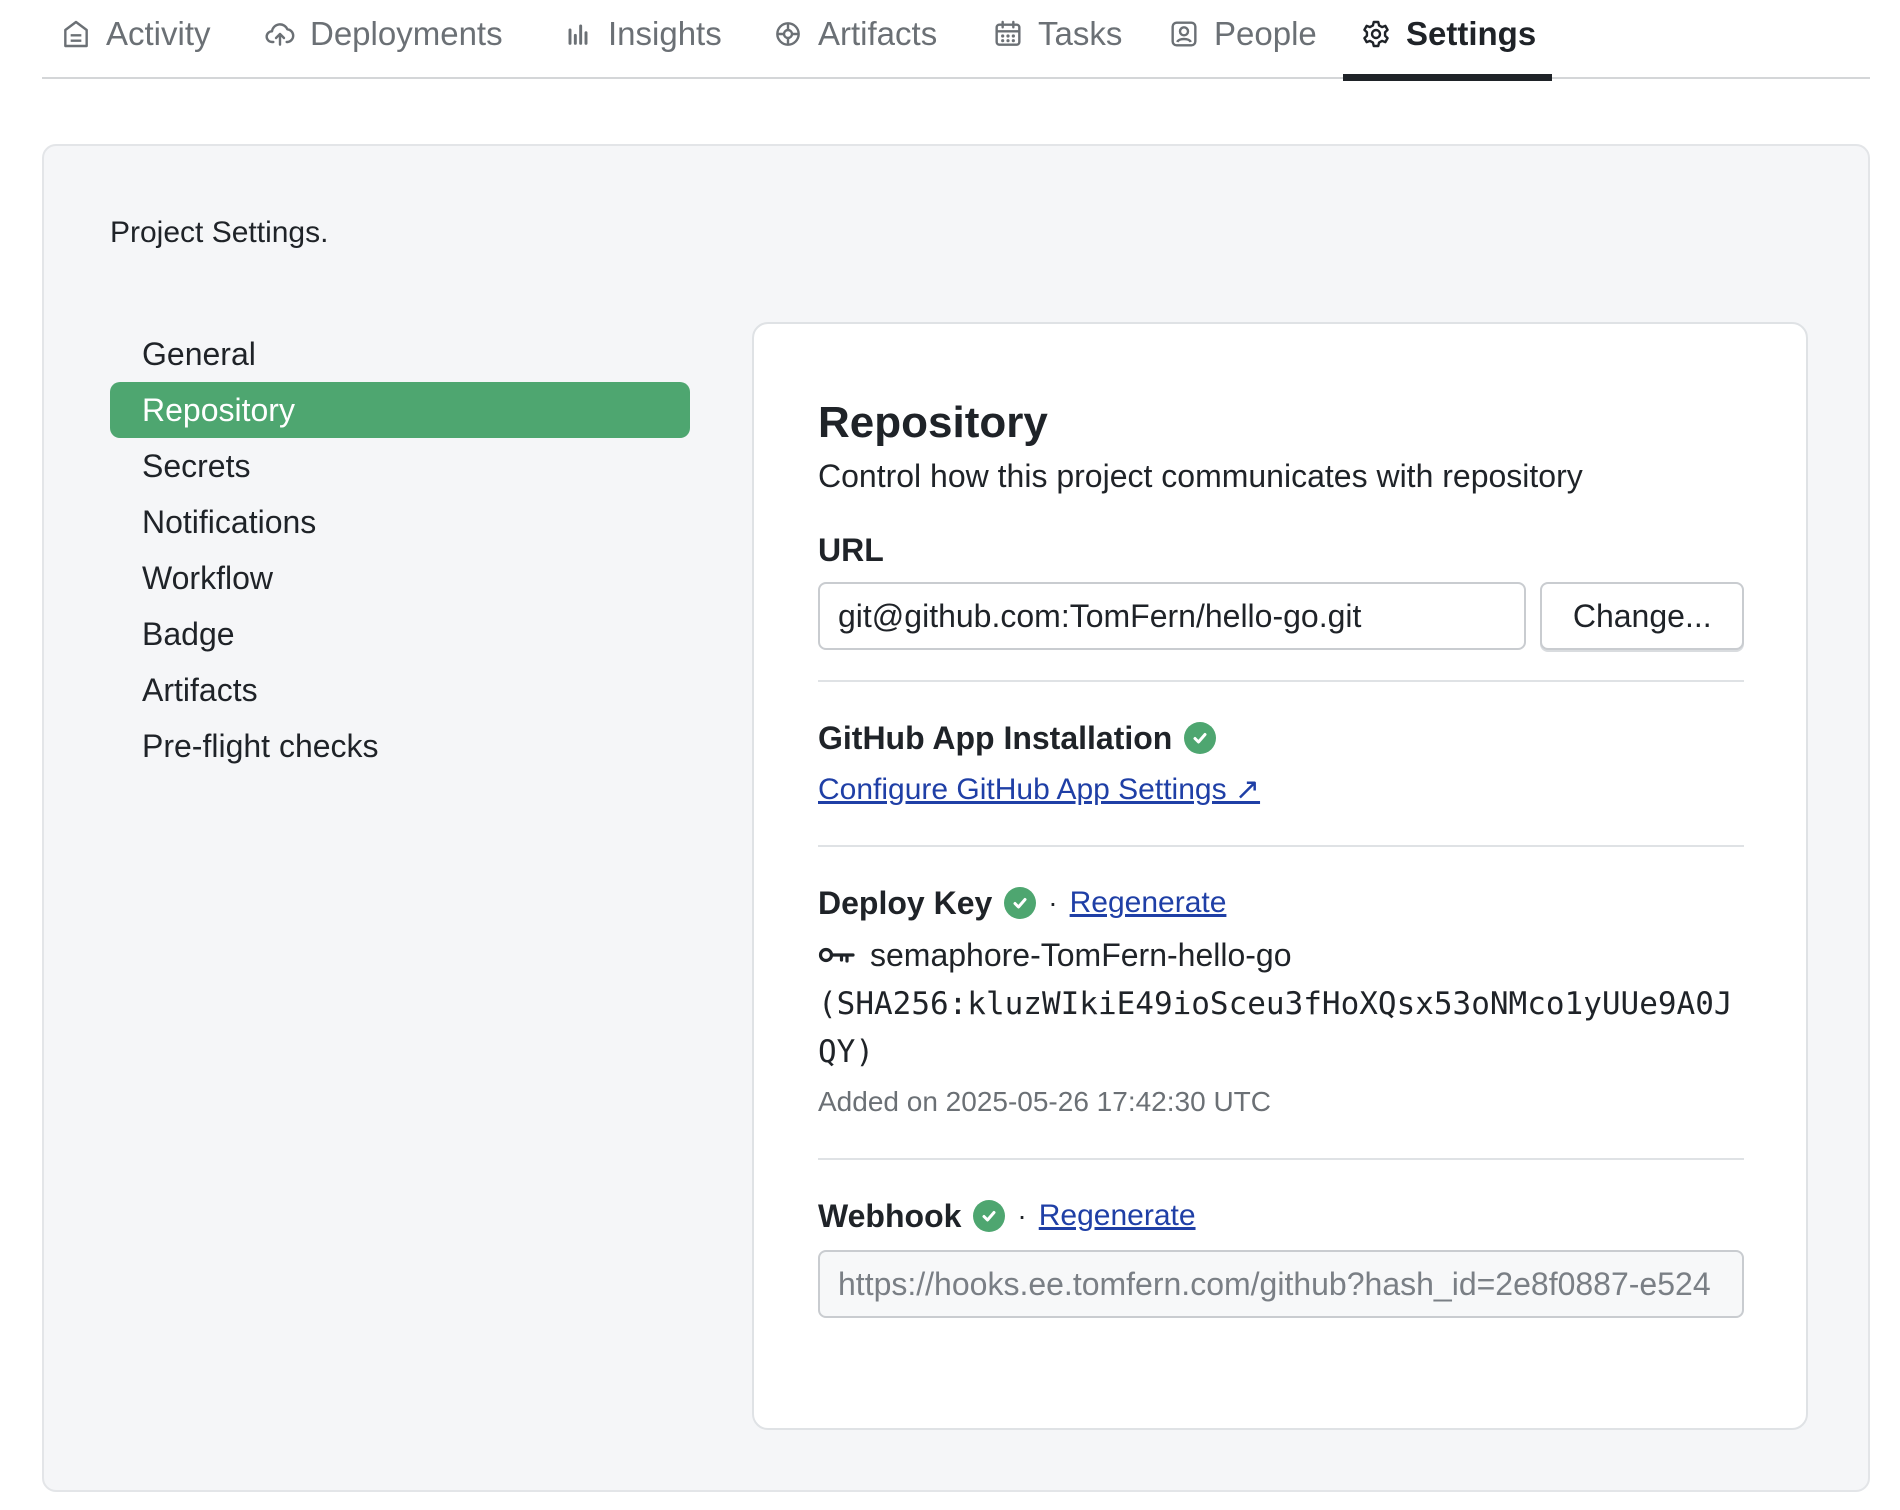 The width and height of the screenshot is (1900, 1510). I want to click on sidebar-item-notifications: Notifications, so click(400, 522).